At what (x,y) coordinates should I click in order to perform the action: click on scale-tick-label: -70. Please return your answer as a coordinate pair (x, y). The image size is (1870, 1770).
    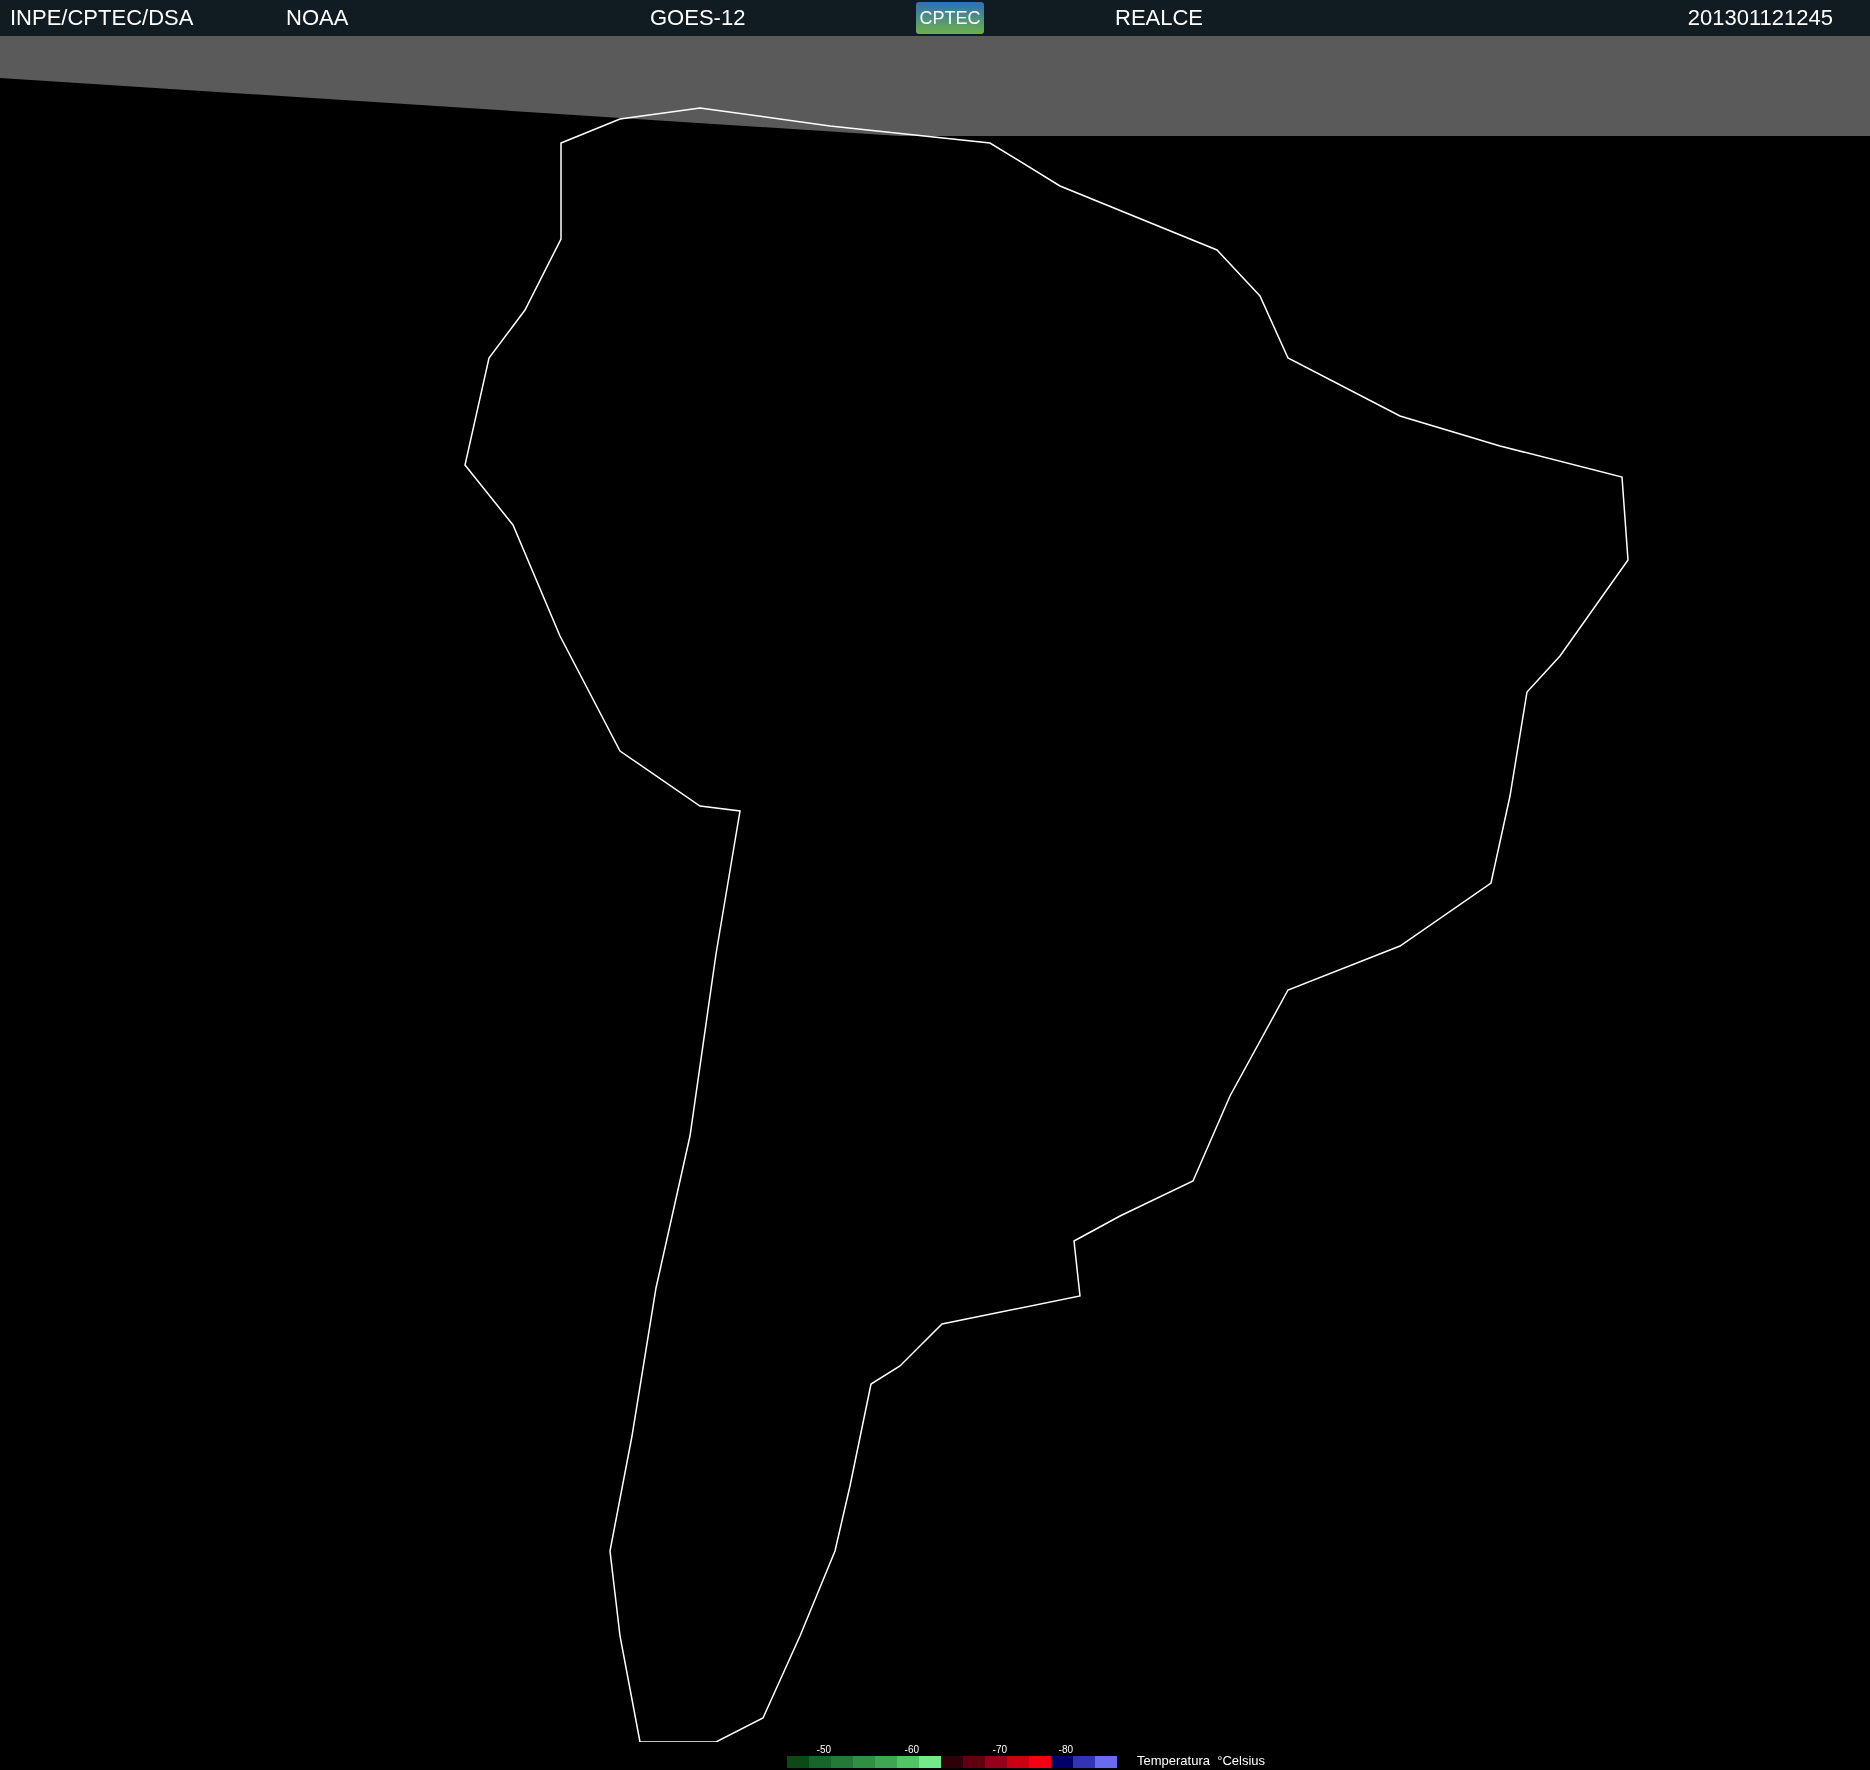
    Looking at the image, I should click on (999, 1749).